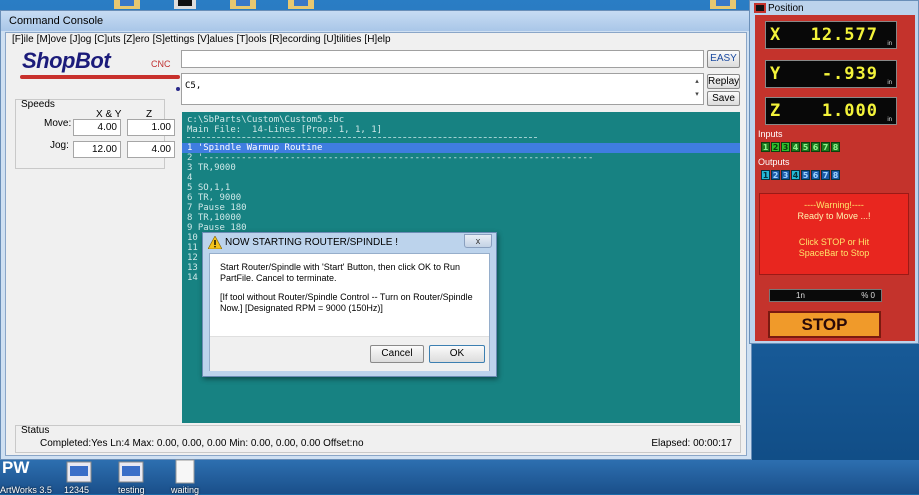  Describe the element at coordinates (723, 59) in the screenshot. I see `easy-button: EASY` at that location.